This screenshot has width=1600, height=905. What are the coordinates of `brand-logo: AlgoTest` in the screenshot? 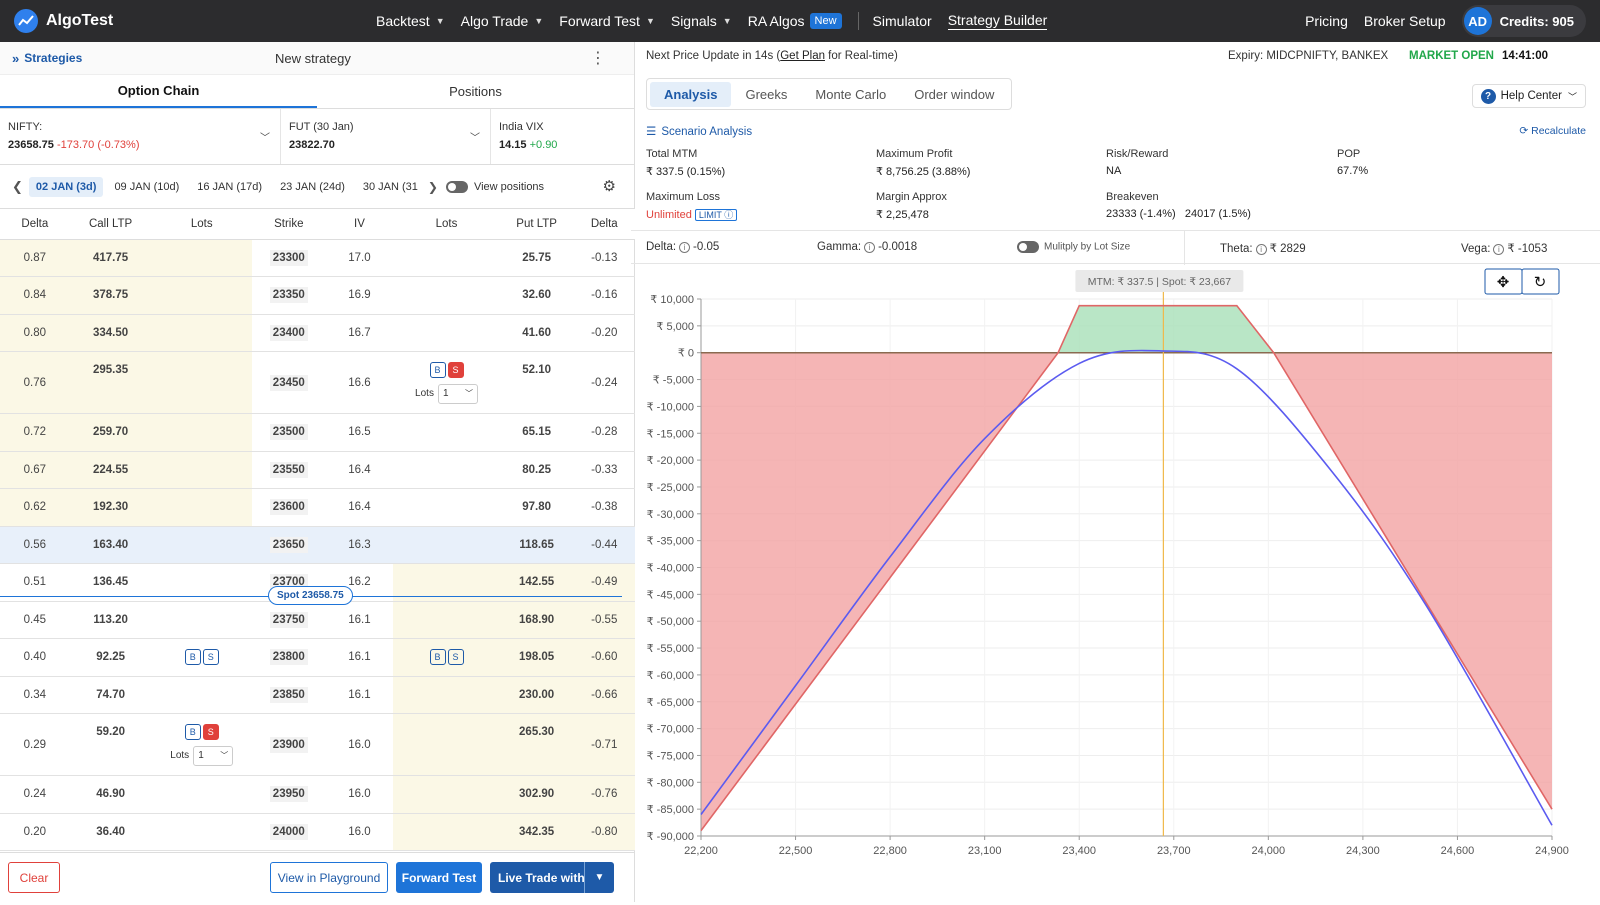 It's located at (179, 21).